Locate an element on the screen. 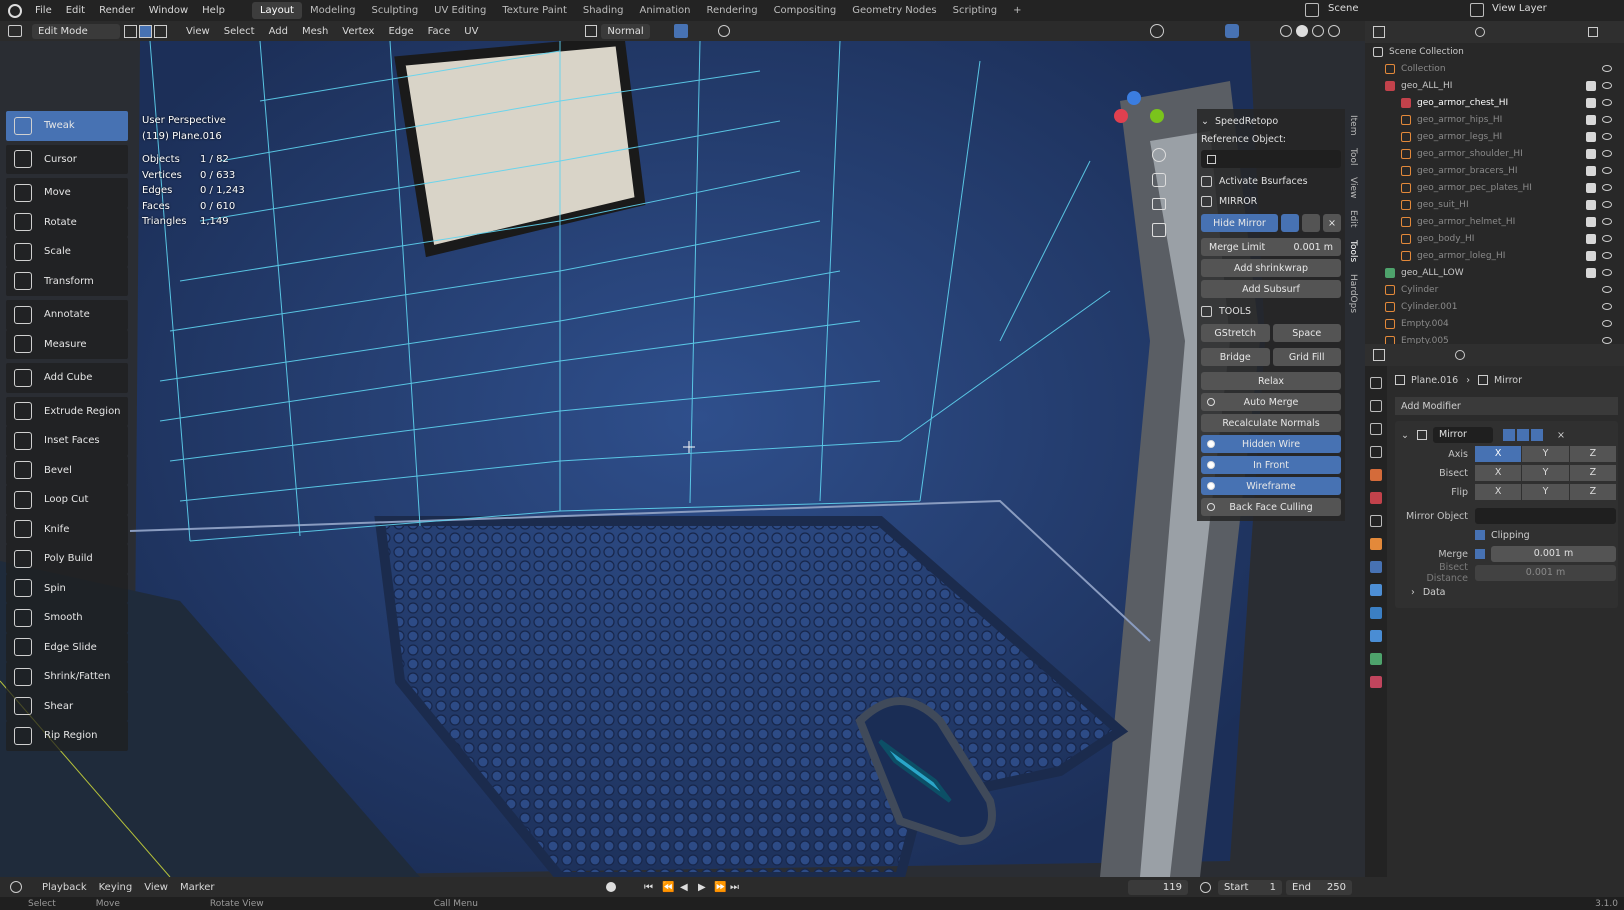 This screenshot has height=910, width=1624. outliner-item: geo_armor_bracers_HI is located at coordinates (1494, 170).